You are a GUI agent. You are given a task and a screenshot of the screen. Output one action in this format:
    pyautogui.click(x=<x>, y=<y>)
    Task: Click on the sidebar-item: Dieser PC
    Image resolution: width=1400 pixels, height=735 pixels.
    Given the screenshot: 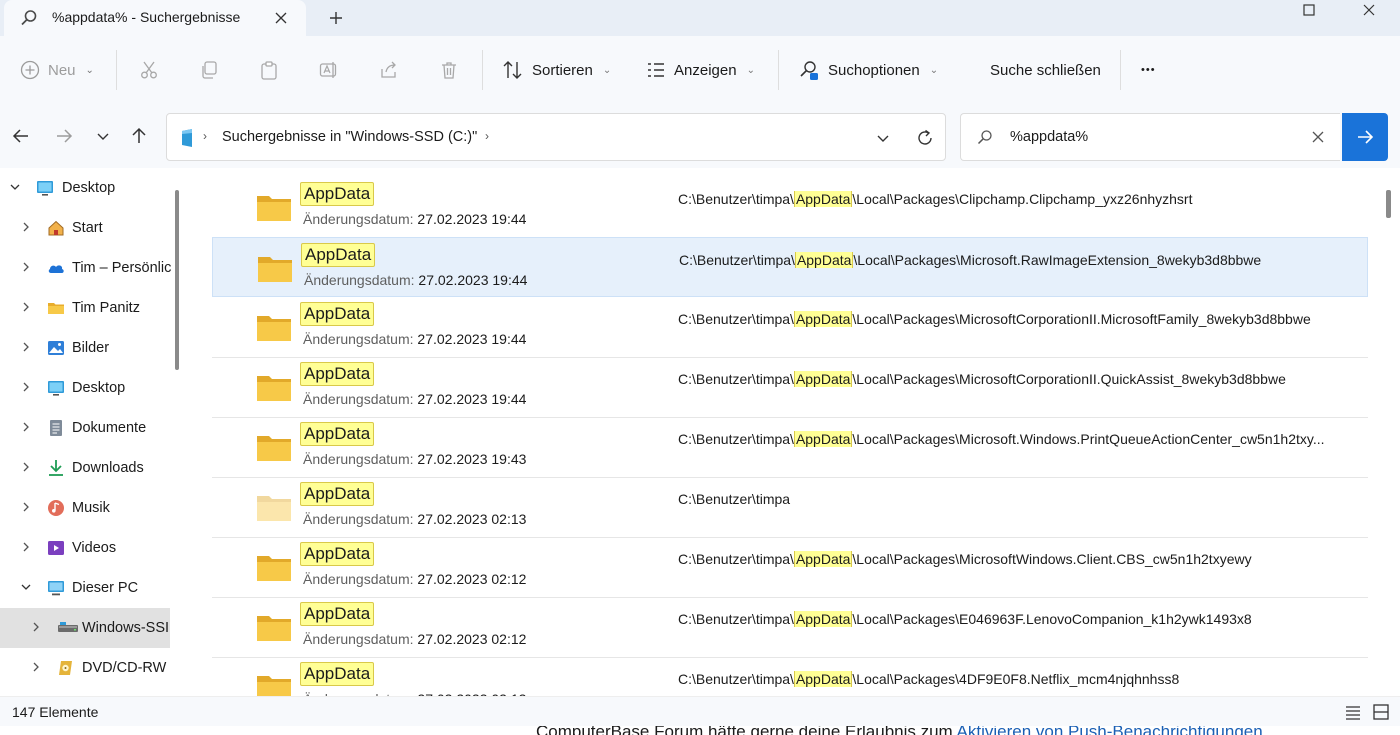 What is the action you would take?
    pyautogui.click(x=85, y=588)
    